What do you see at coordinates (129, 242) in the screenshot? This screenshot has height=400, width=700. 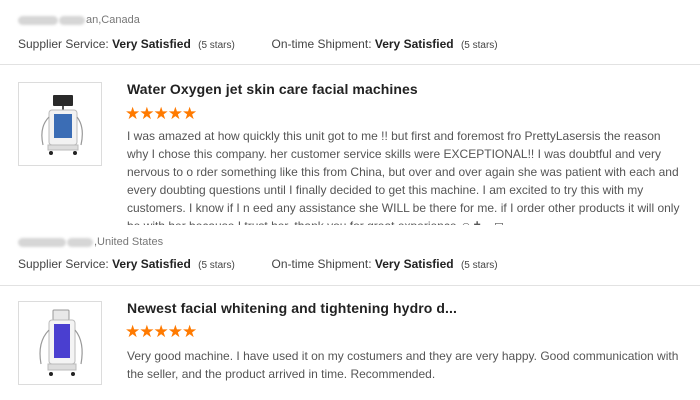 I see `reviewer-location: ,United States` at bounding box center [129, 242].